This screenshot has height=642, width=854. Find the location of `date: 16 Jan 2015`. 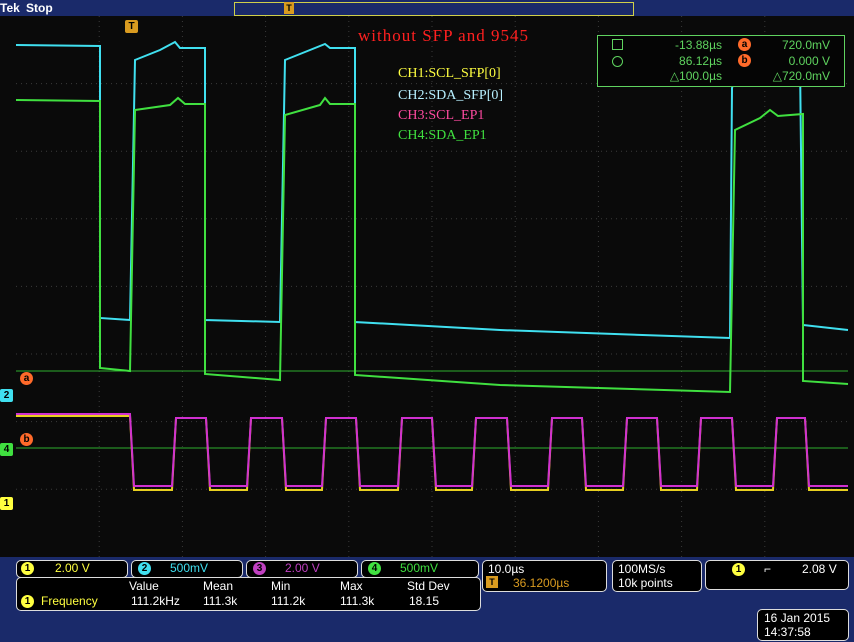

date: 16 Jan 2015 is located at coordinates (797, 618).